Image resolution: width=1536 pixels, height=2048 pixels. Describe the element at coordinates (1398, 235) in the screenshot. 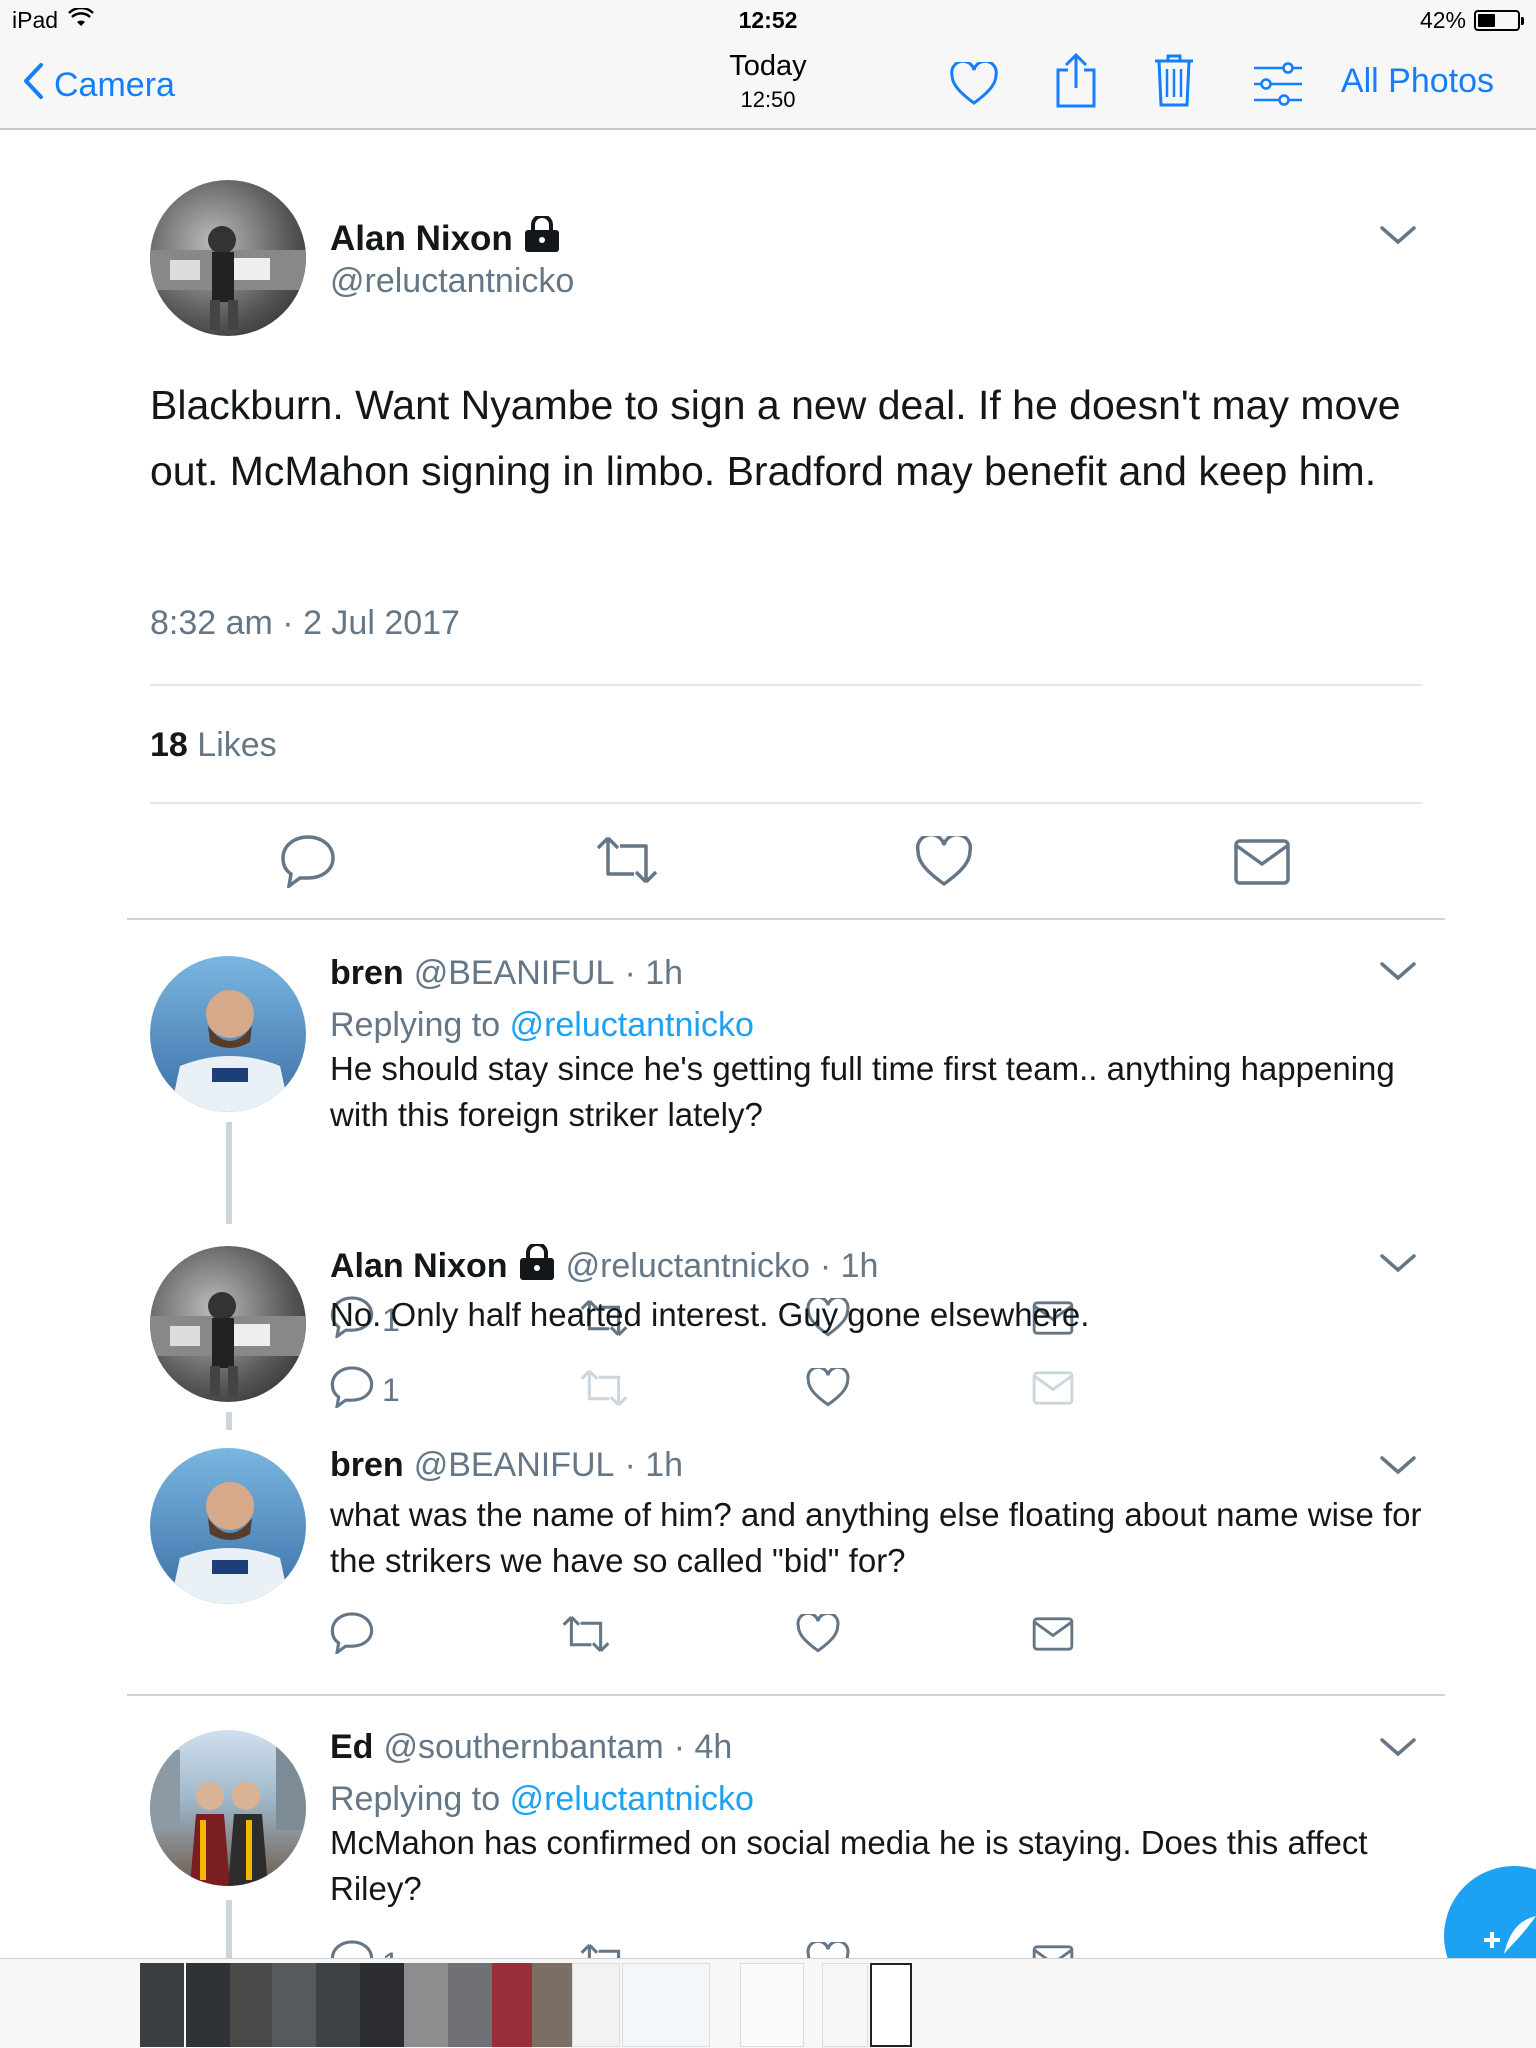

I see `tweet-menu-chevron-down-icon` at that location.